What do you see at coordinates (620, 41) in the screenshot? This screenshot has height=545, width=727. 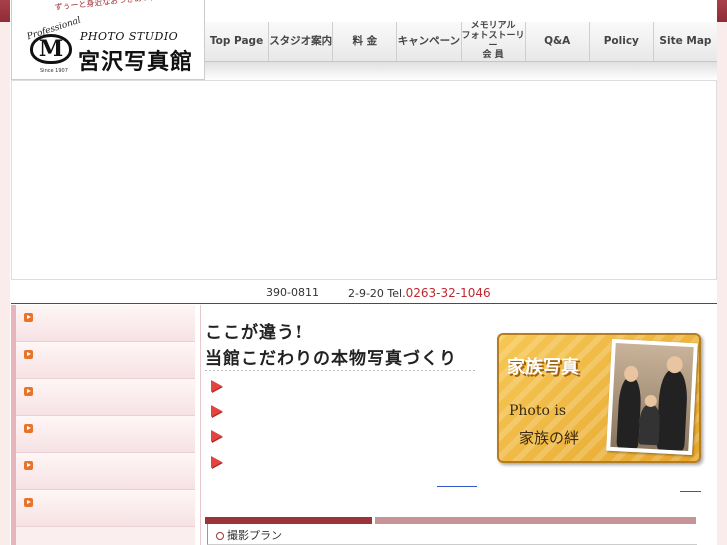 I see `nav-policy: Policy` at bounding box center [620, 41].